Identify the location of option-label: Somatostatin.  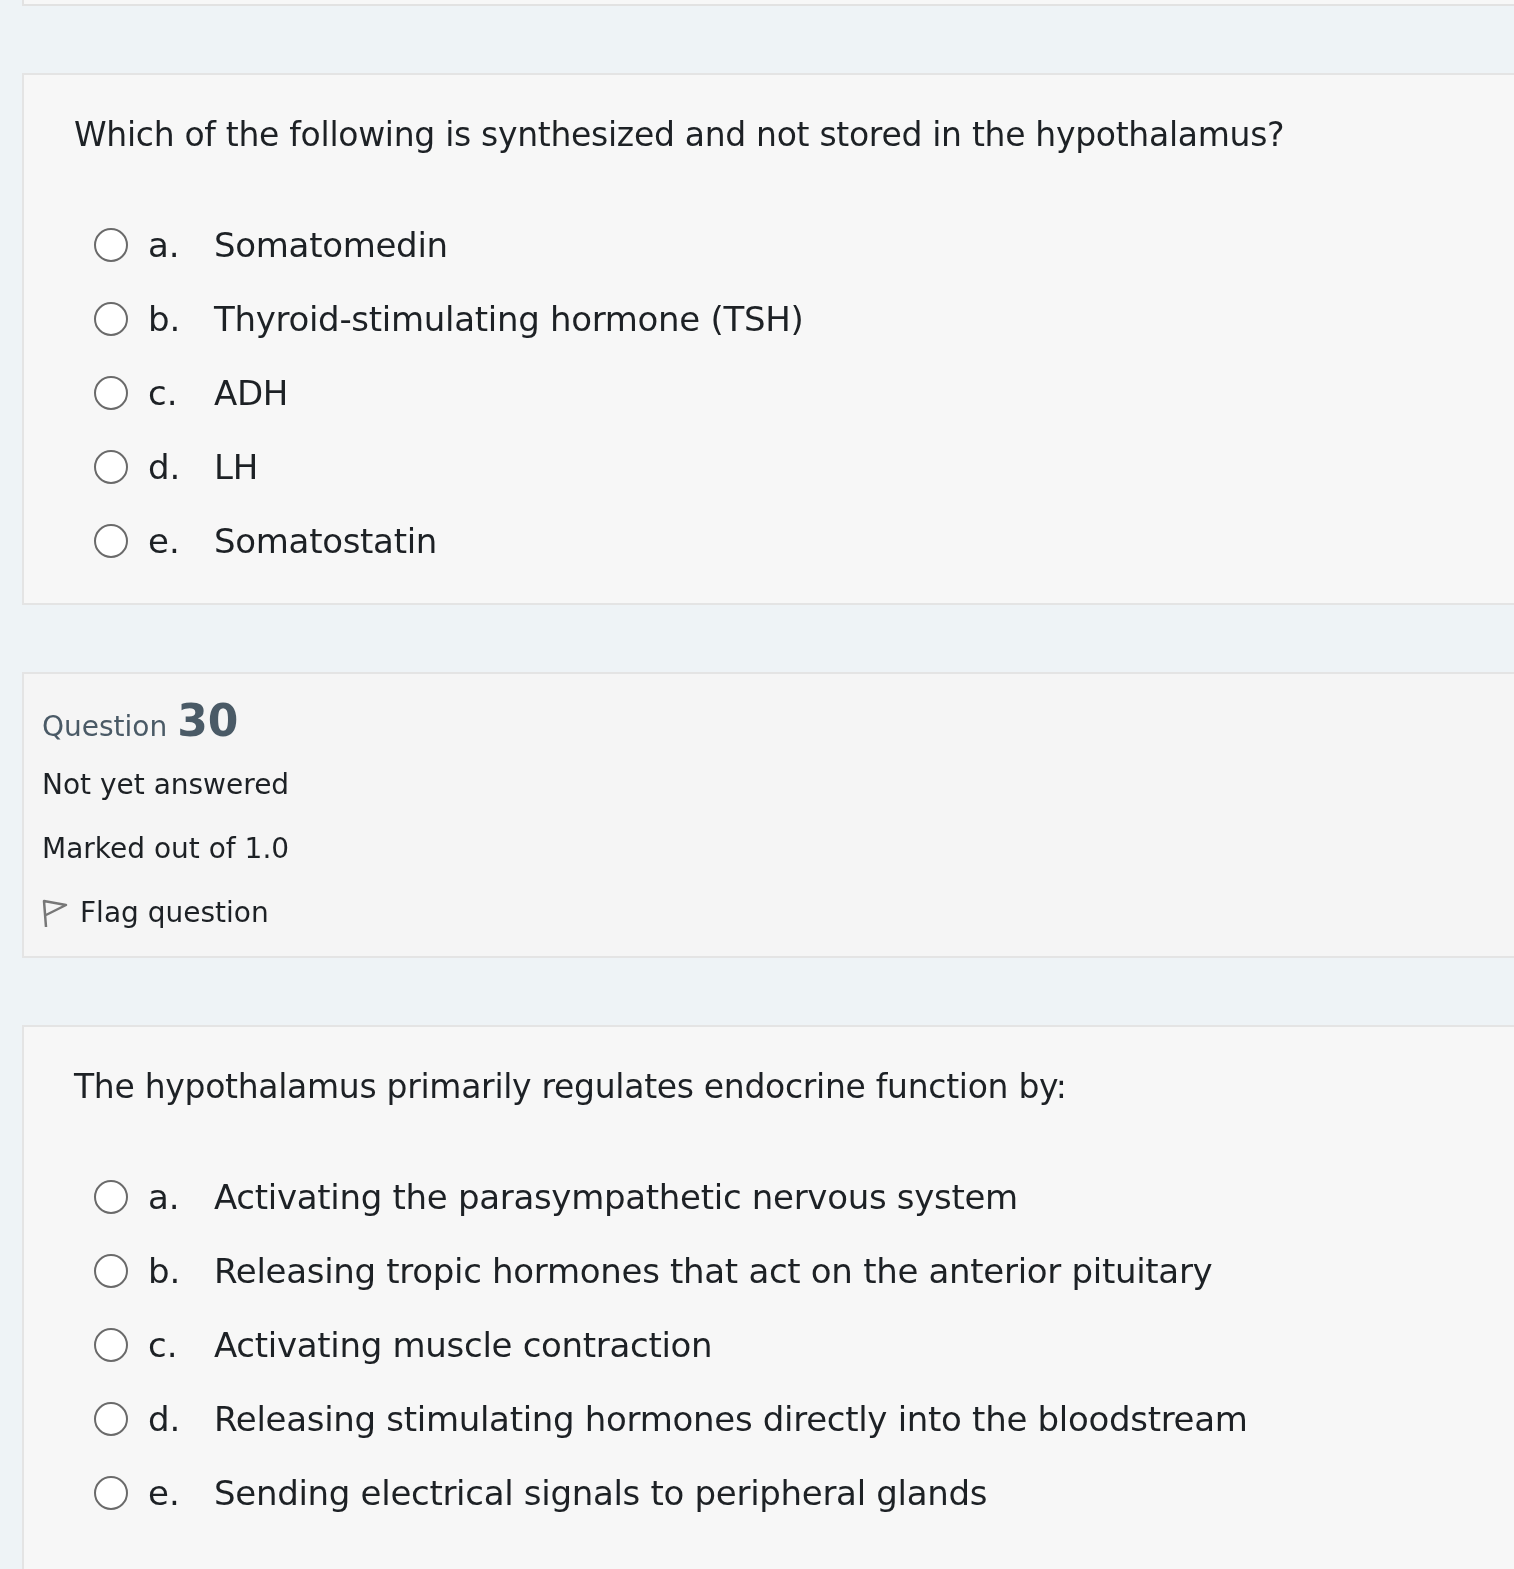
(326, 541).